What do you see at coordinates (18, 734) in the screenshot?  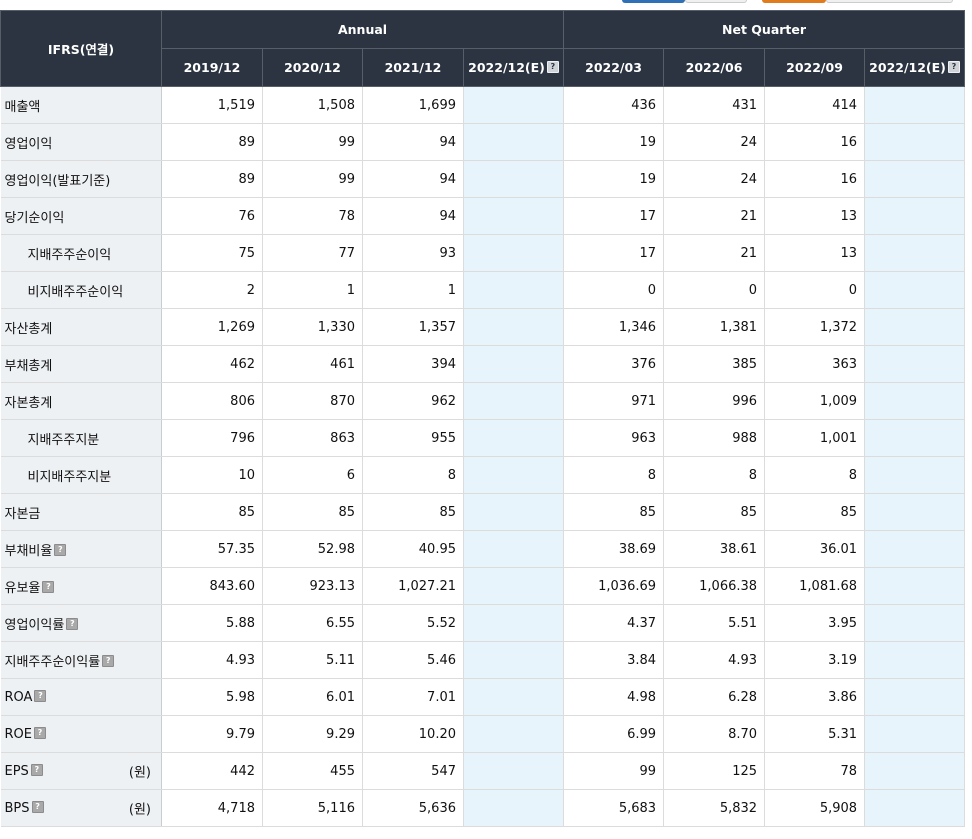 I see `row-label: ROE` at bounding box center [18, 734].